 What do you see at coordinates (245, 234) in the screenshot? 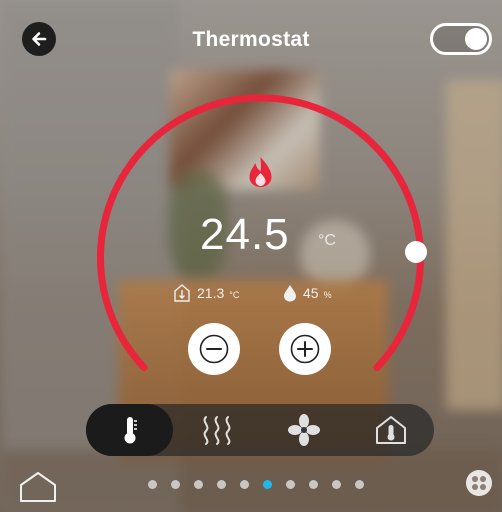
I see `setpoint-value: 24.5` at bounding box center [245, 234].